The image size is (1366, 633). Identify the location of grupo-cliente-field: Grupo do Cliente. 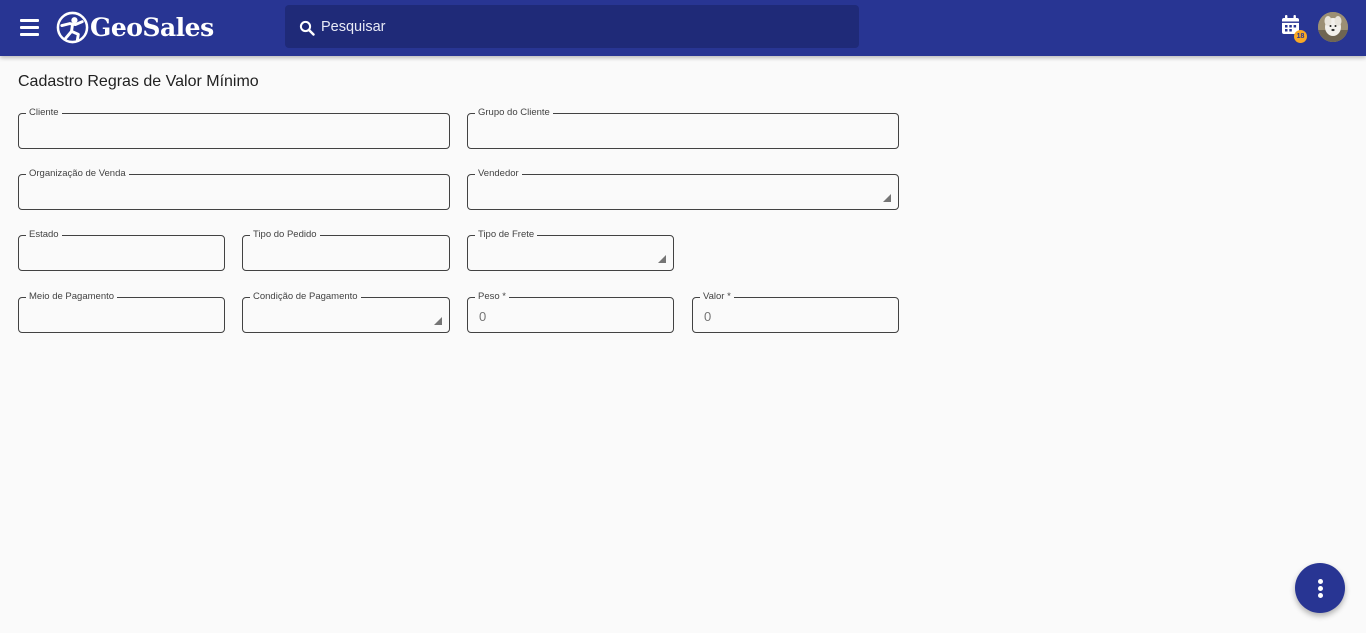
(683, 127).